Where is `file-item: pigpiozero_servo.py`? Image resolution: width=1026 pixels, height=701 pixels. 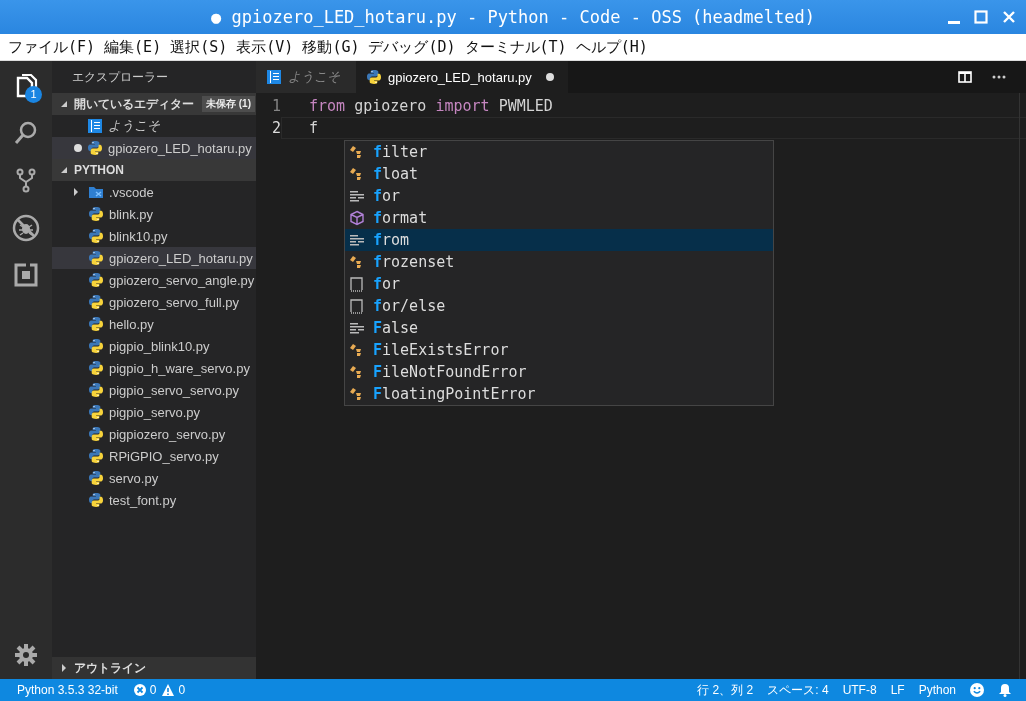 file-item: pigpiozero_servo.py is located at coordinates (154, 434).